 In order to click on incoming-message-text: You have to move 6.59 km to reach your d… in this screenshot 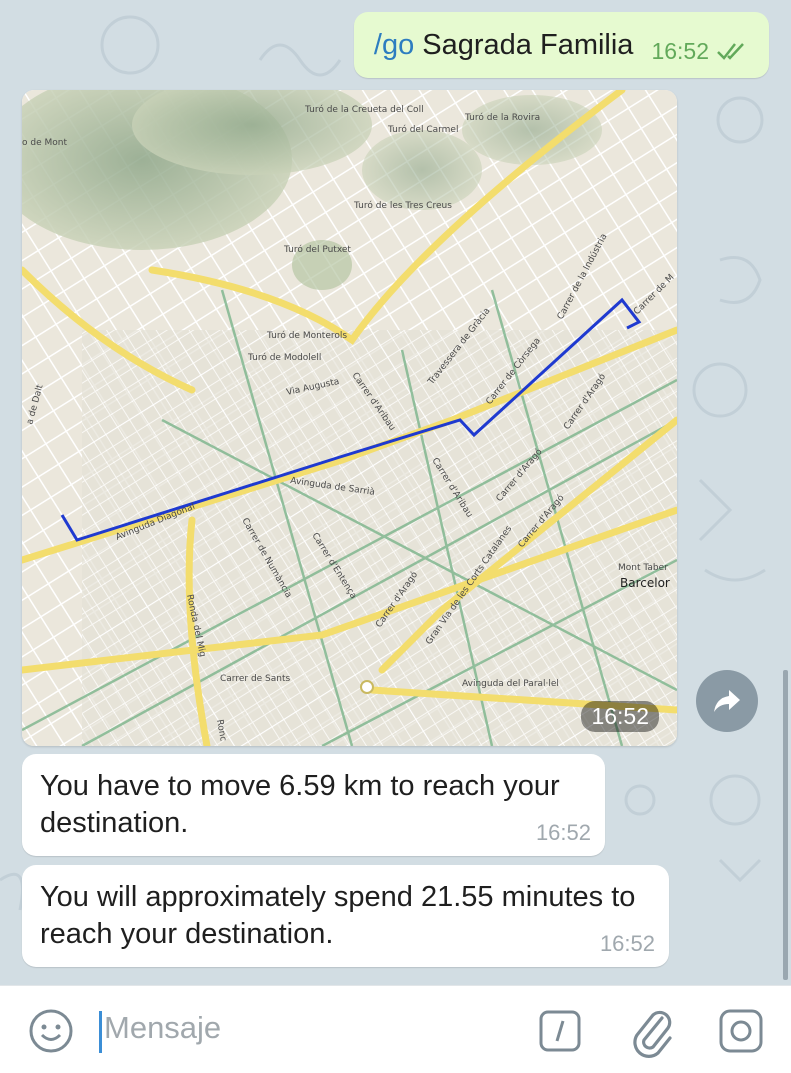, I will do `click(300, 804)`.